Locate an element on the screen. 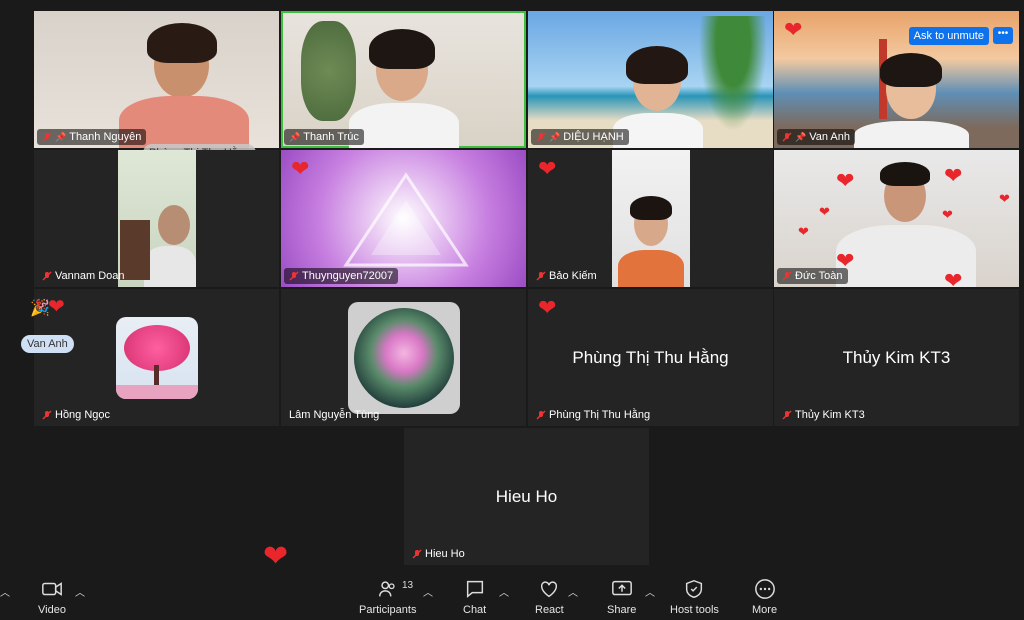 This screenshot has height=620, width=1024. participant-name: Phùng Thị Thu Hằng is located at coordinates (600, 415).